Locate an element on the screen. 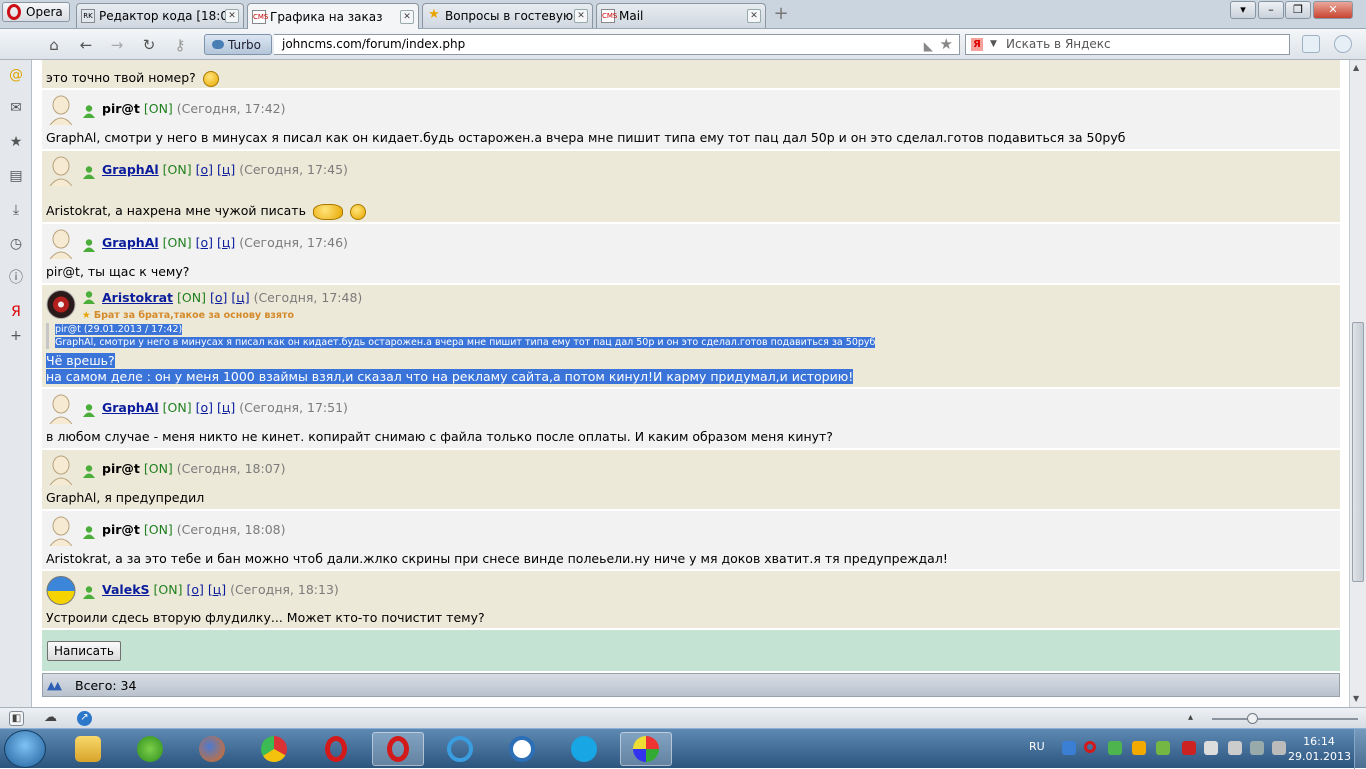  home-icon: ⌂ is located at coordinates (54, 45).